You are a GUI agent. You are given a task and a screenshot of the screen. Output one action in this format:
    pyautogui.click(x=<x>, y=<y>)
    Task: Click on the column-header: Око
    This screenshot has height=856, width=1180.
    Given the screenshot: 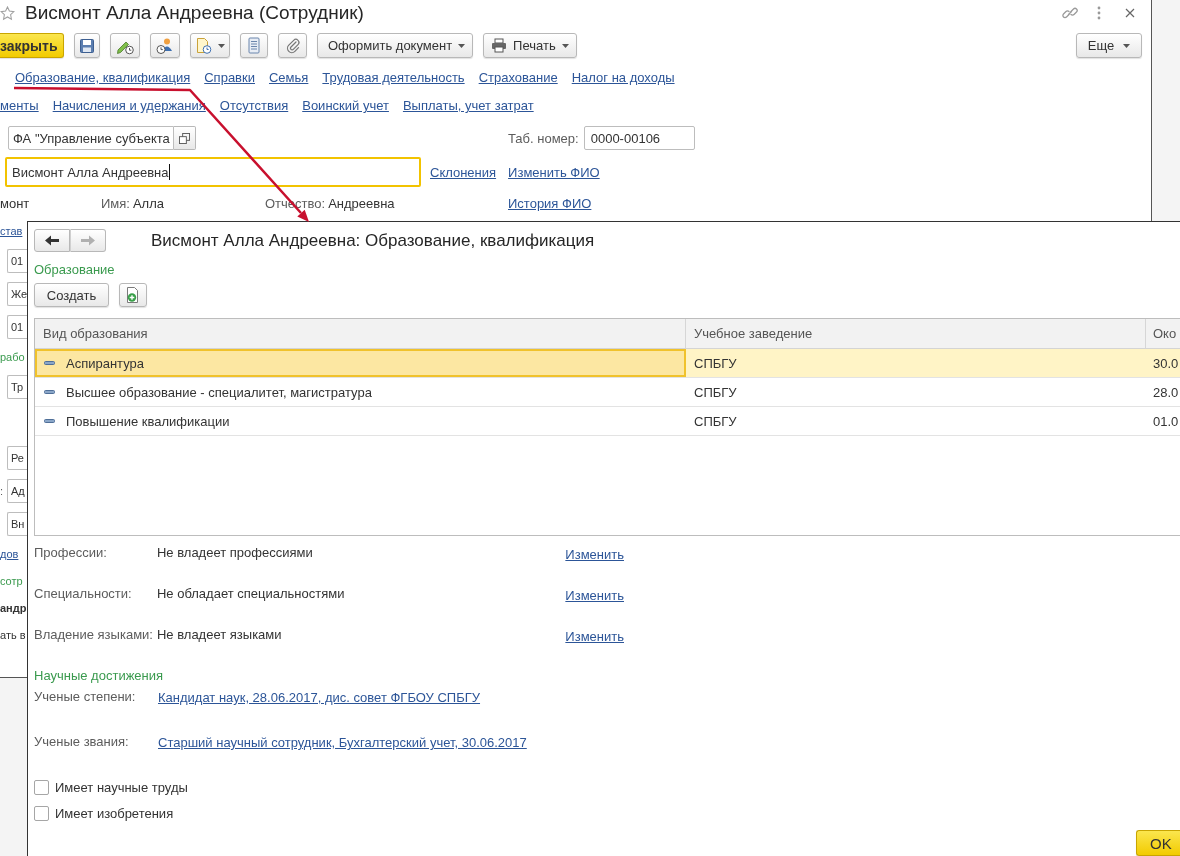 What is the action you would take?
    pyautogui.click(x=1163, y=333)
    